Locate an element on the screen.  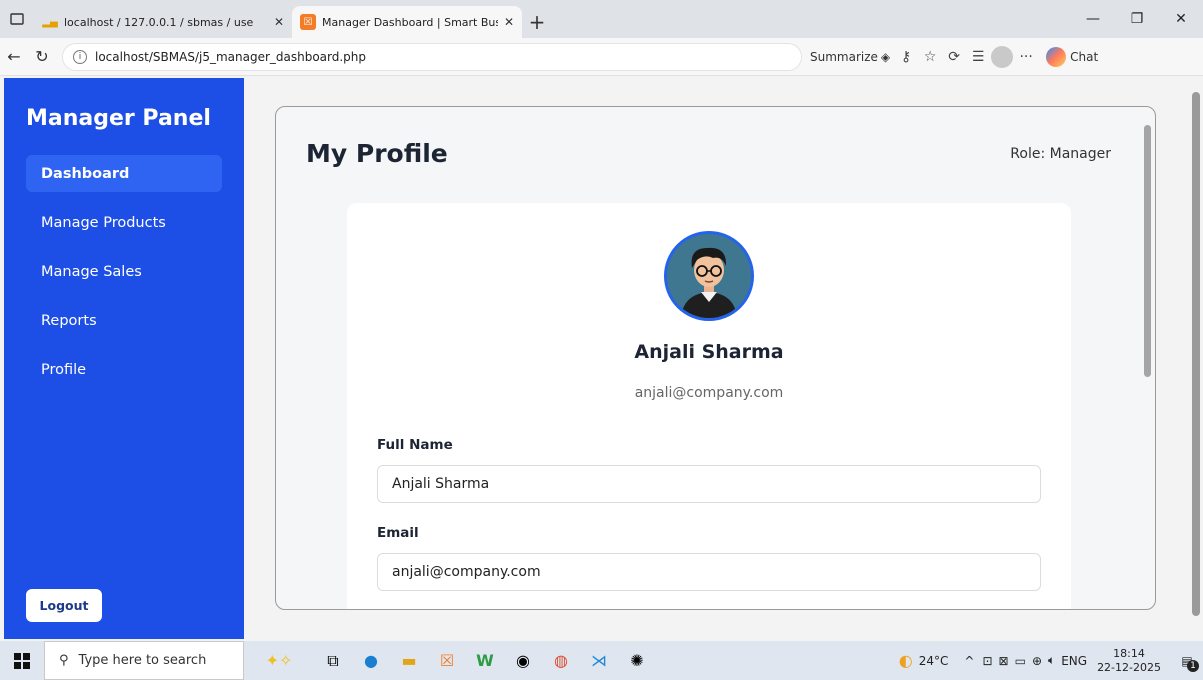
windows-logo-icon is located at coordinates (22, 660).